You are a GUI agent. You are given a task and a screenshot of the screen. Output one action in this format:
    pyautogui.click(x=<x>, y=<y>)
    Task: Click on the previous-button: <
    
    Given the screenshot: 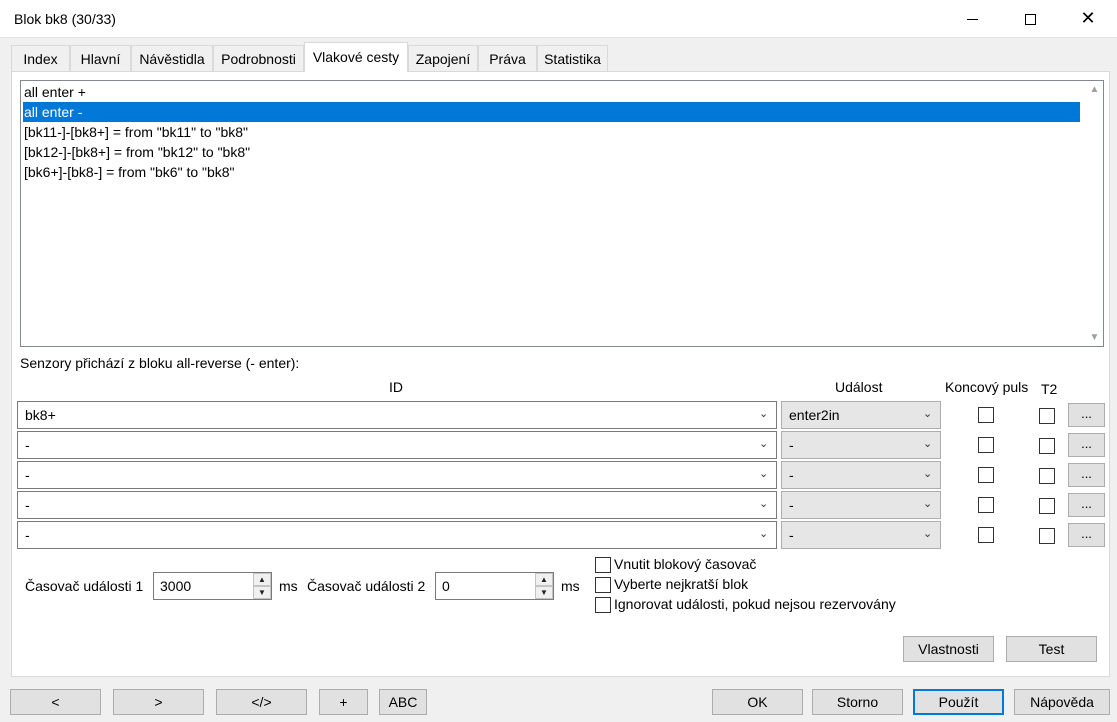 What is the action you would take?
    pyautogui.click(x=55, y=702)
    